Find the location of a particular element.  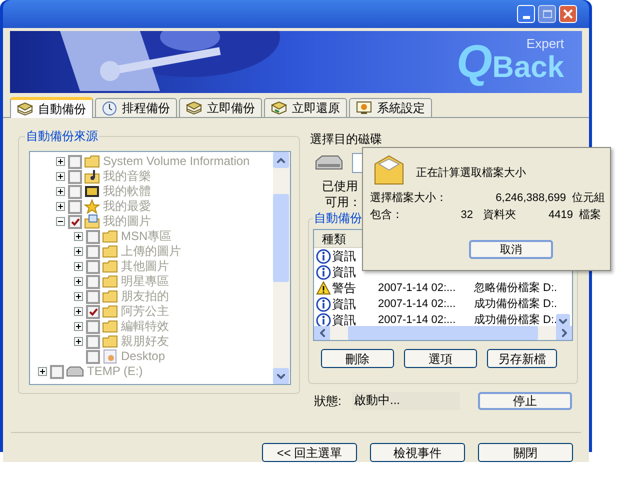

minimize-button is located at coordinates (526, 14).